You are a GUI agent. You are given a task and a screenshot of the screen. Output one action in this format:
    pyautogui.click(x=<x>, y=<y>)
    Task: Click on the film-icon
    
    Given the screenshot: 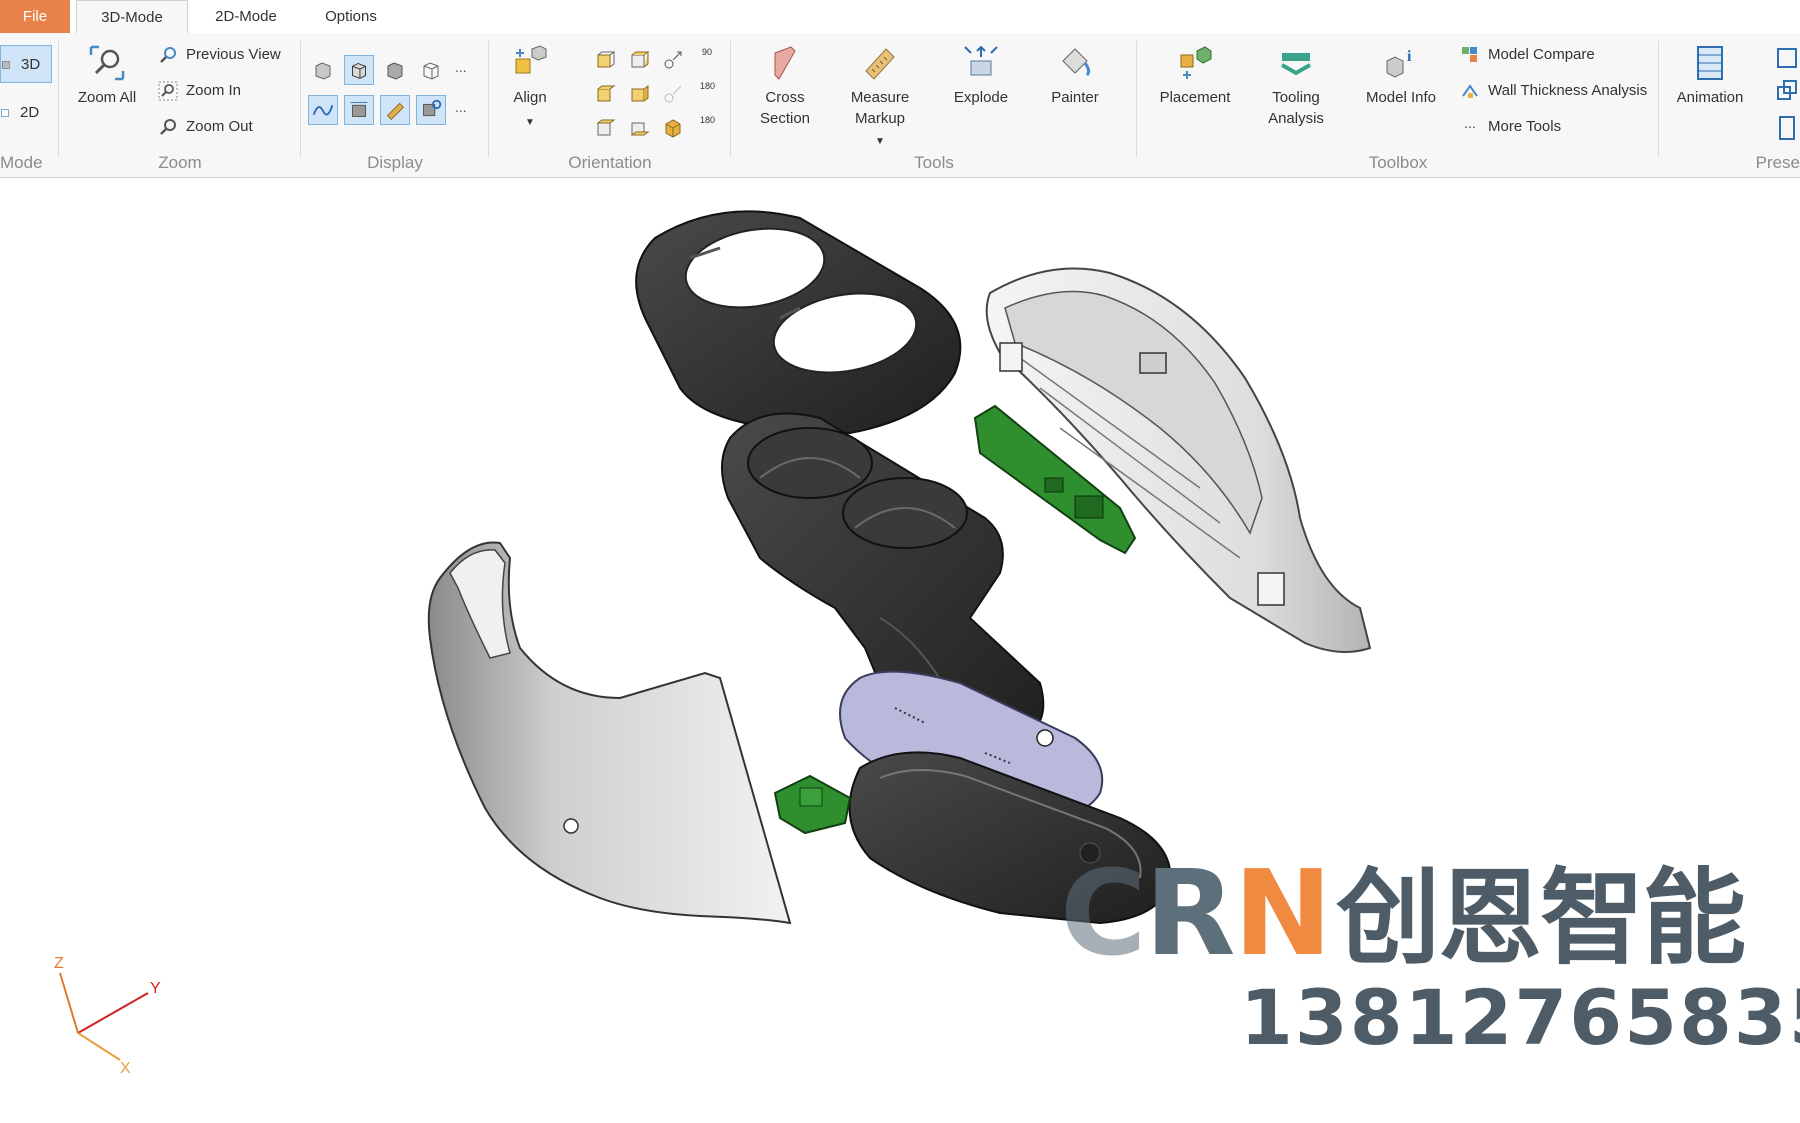 What is the action you would take?
    pyautogui.click(x=1786, y=128)
    